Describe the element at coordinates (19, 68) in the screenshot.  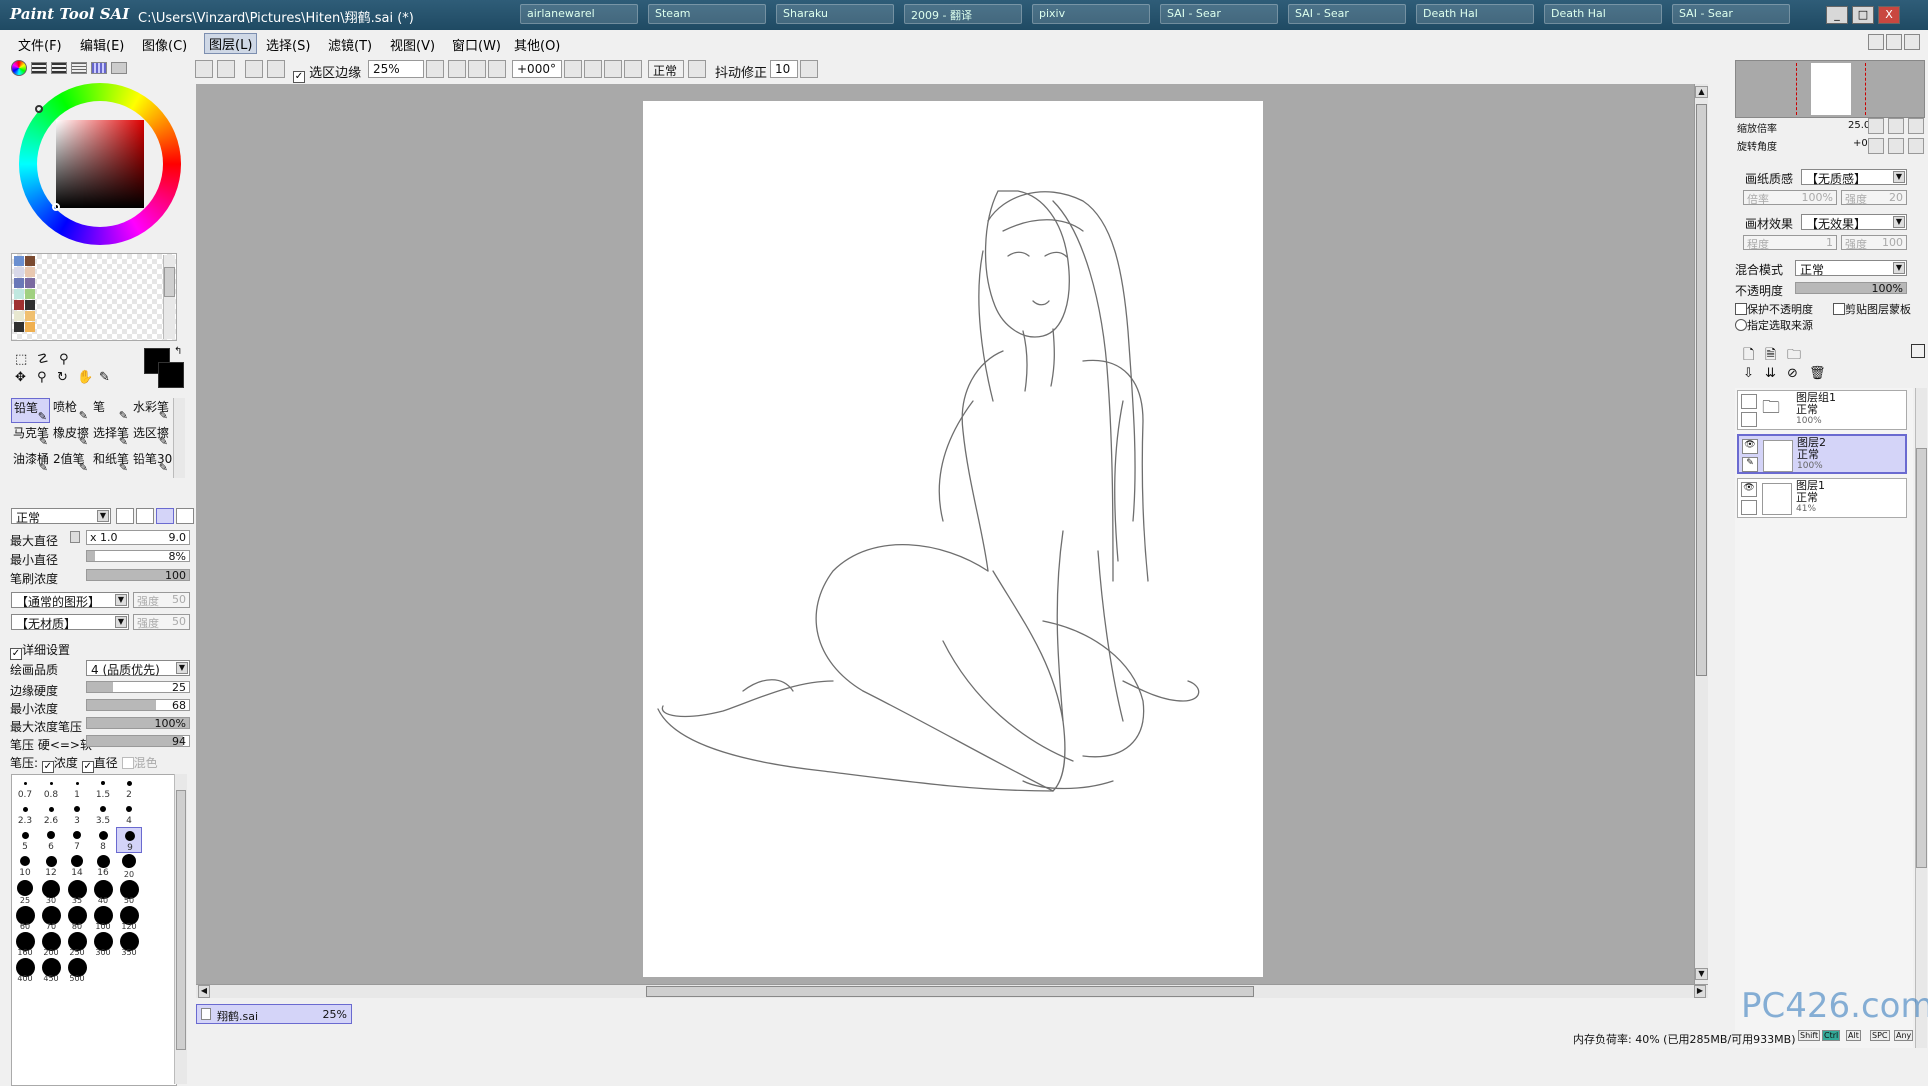
I see `color-wheel-mode-icon` at that location.